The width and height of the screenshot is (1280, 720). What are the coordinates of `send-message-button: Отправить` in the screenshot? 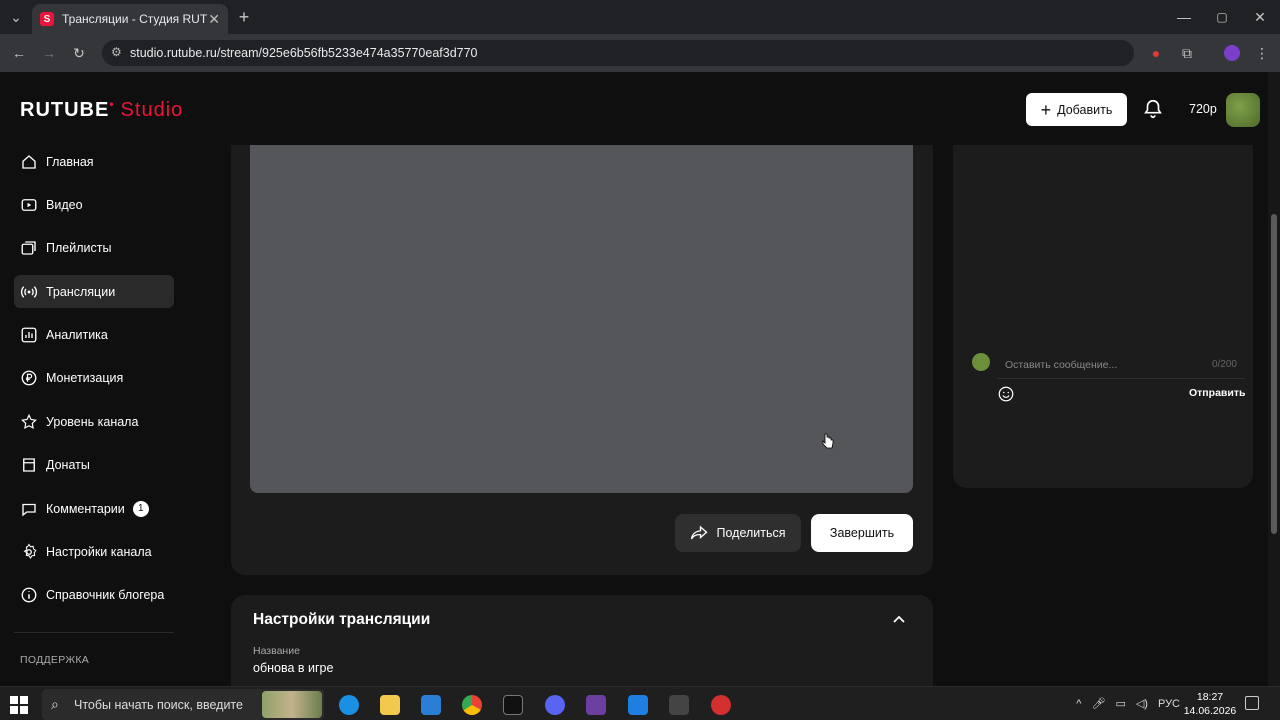 It's located at (1217, 393).